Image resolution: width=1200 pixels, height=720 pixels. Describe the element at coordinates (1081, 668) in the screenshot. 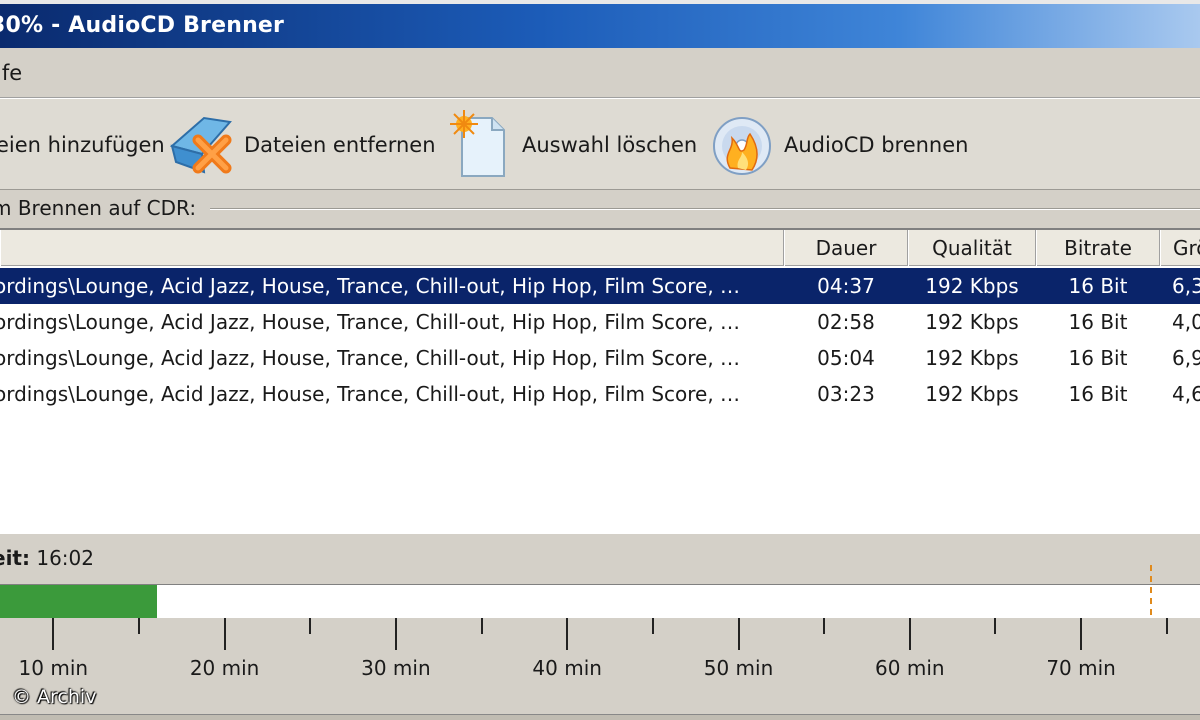

I see `ruler-tick-label: 70 min` at that location.